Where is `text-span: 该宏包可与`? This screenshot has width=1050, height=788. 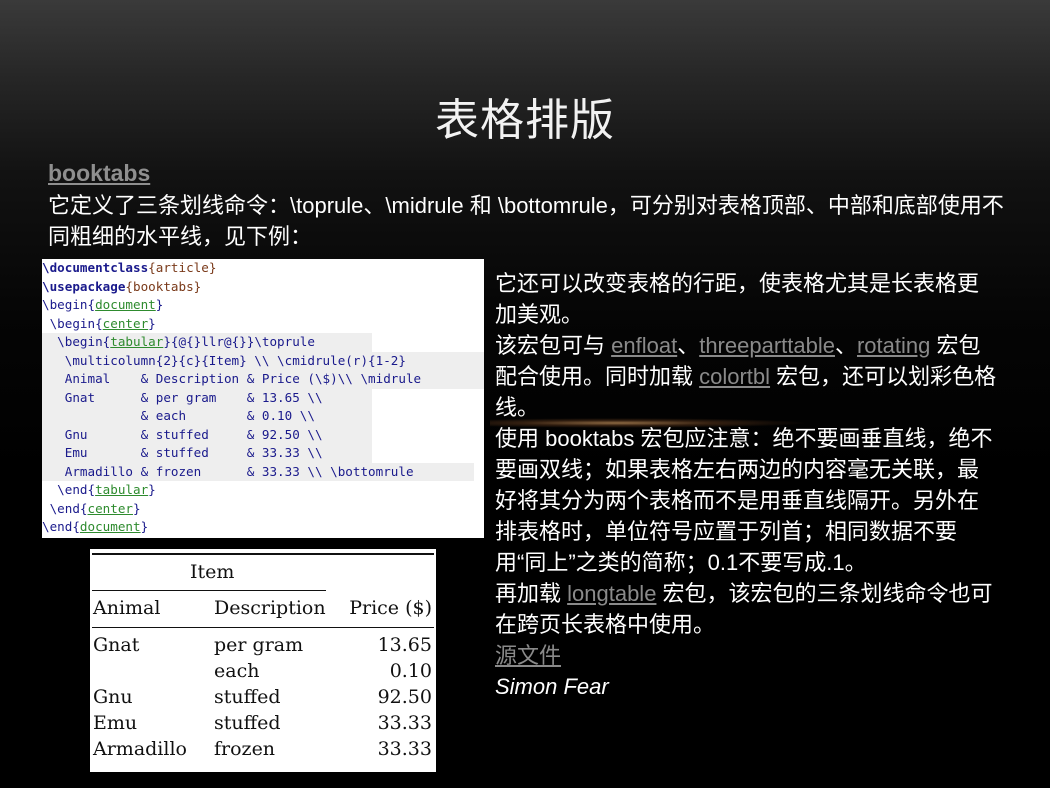
text-span: 该宏包可与 is located at coordinates (553, 345).